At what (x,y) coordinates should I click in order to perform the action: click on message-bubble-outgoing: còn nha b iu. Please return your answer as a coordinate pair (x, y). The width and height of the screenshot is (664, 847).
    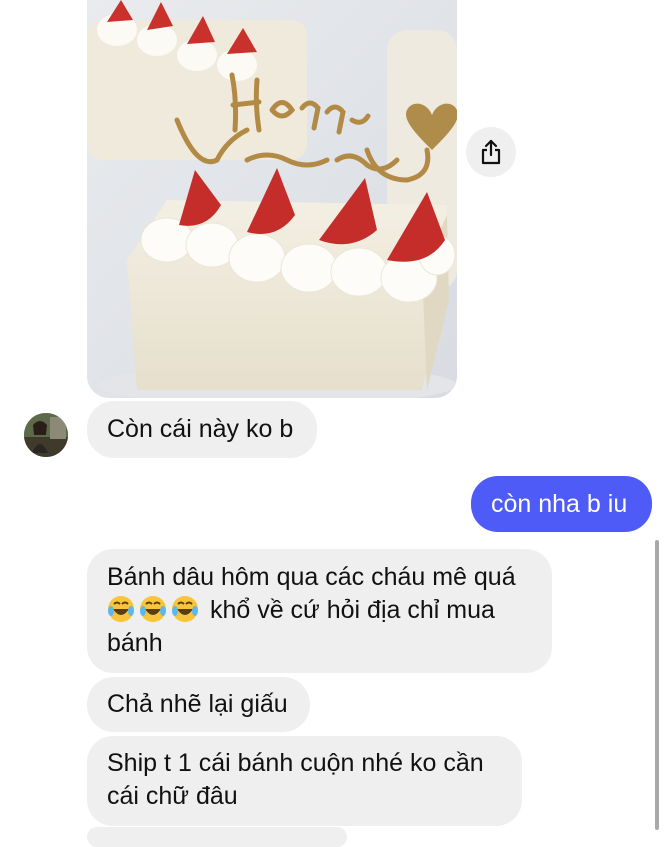
    Looking at the image, I should click on (561, 504).